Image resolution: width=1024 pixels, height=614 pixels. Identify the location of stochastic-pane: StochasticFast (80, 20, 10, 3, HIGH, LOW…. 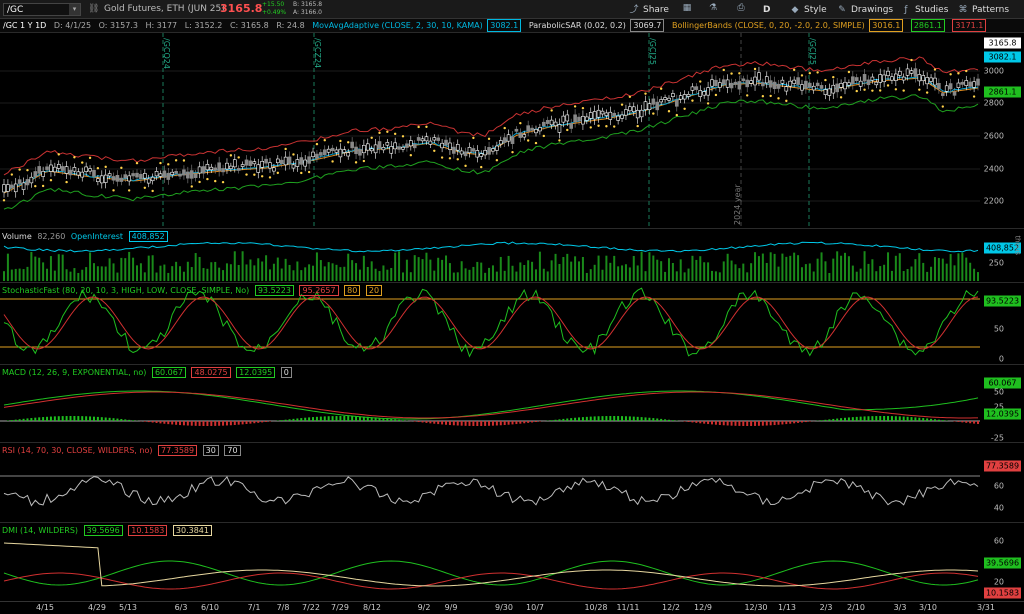
(512, 323).